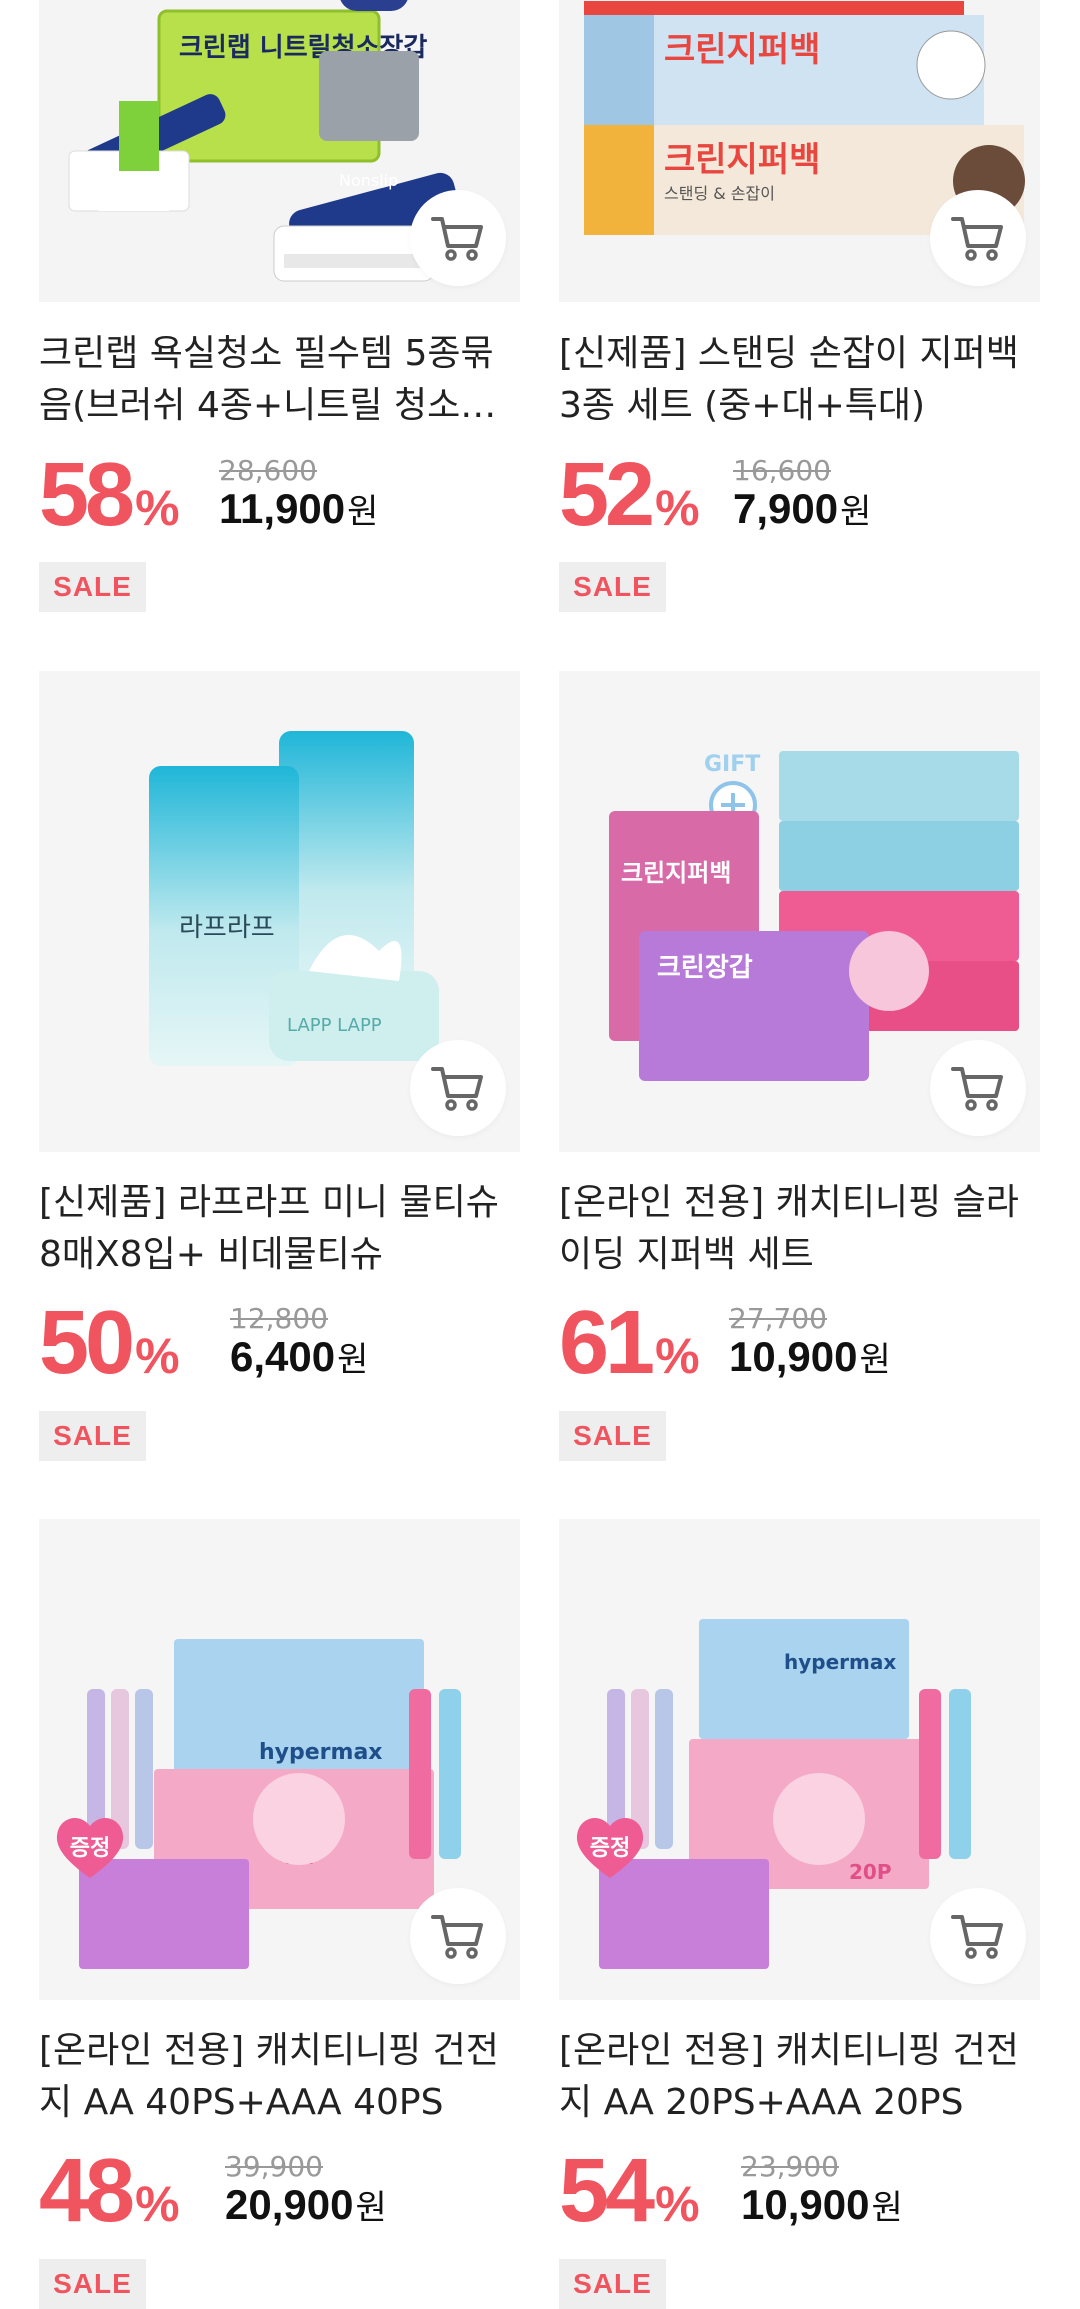 This screenshot has height=2309, width=1080. What do you see at coordinates (742, 160) in the screenshot?
I see `image-label-2: 크린지퍼백` at bounding box center [742, 160].